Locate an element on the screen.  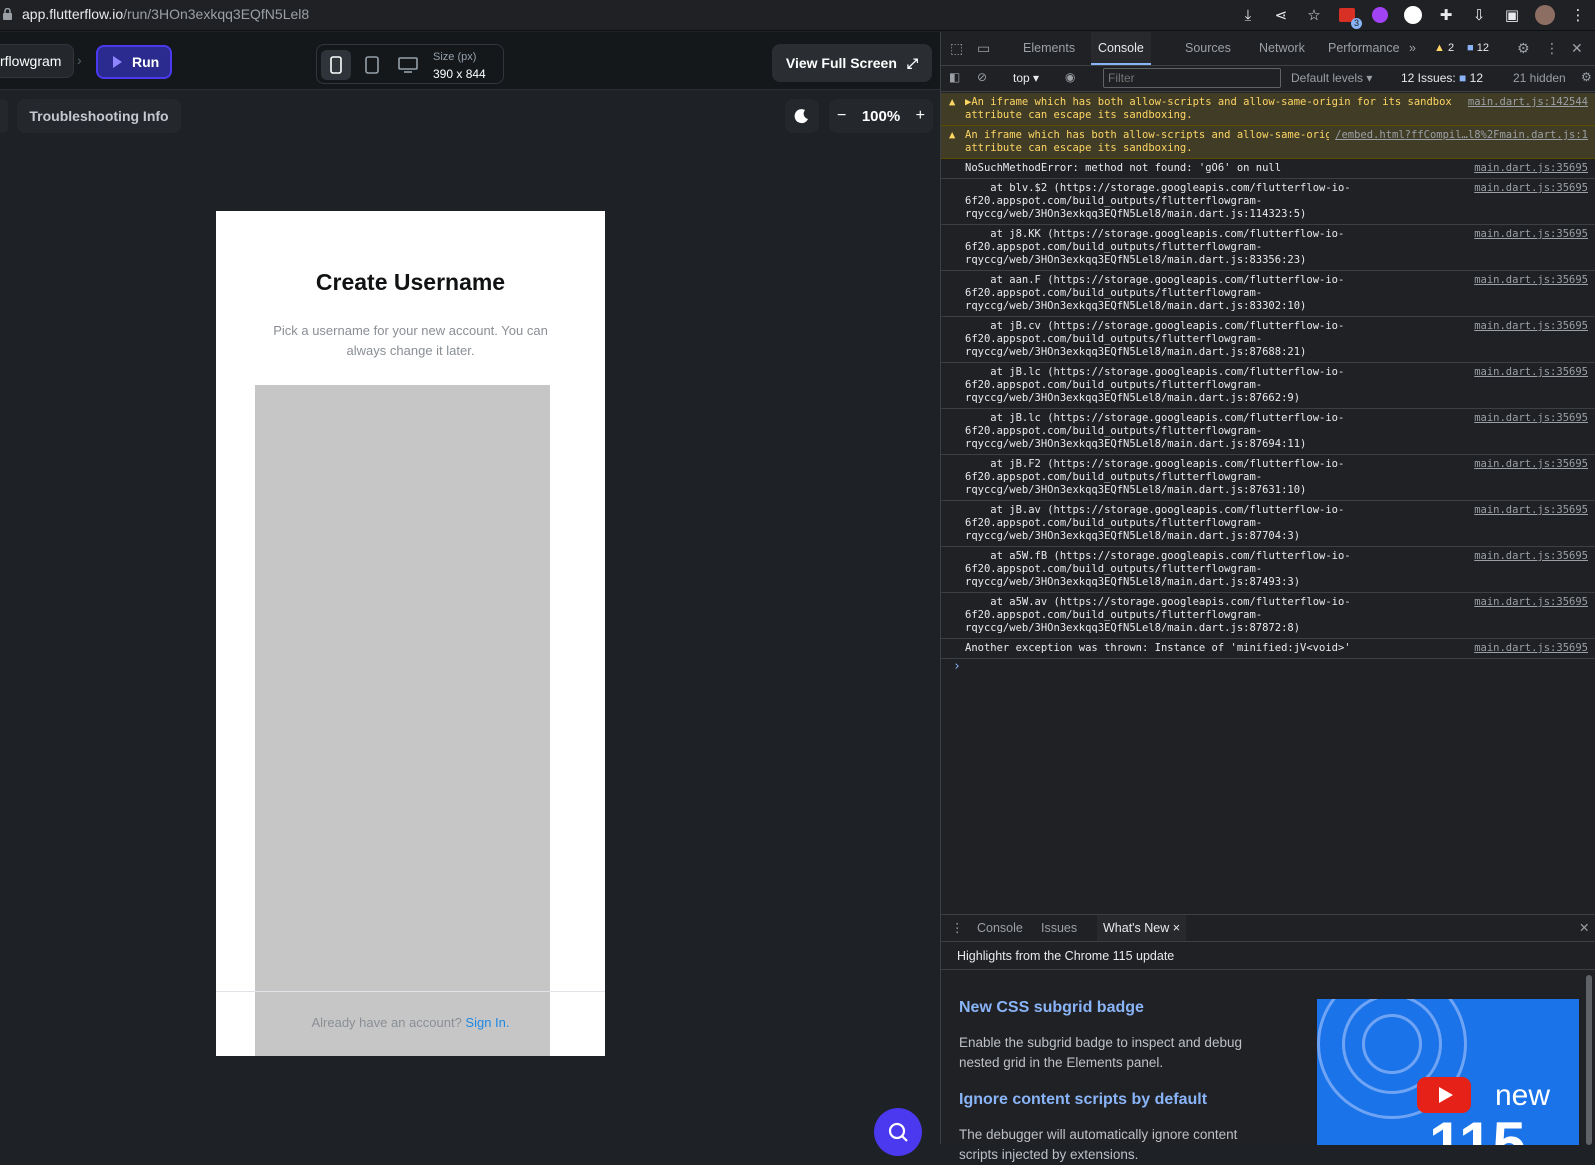
issues-count: 12 is located at coordinates (1476, 78).